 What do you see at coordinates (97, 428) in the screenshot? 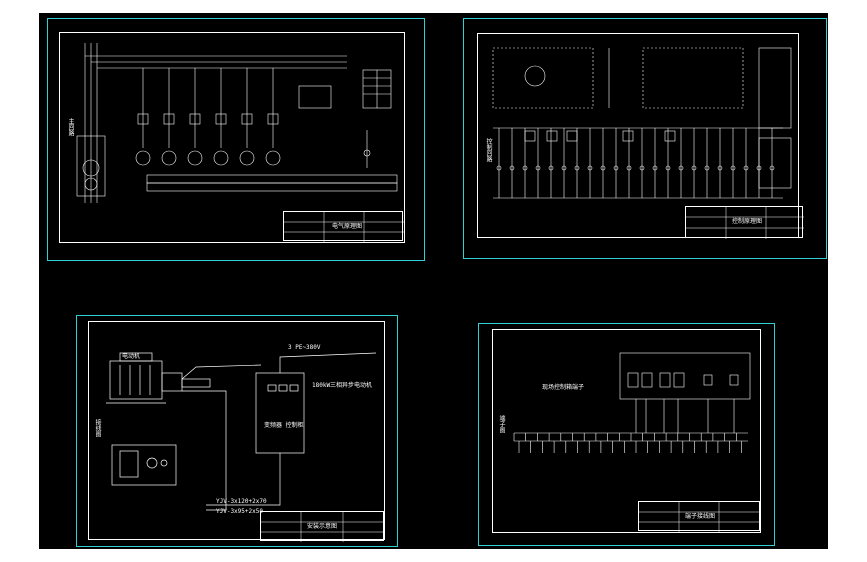
I see `sheet-3-side-label: 接线图` at bounding box center [97, 428].